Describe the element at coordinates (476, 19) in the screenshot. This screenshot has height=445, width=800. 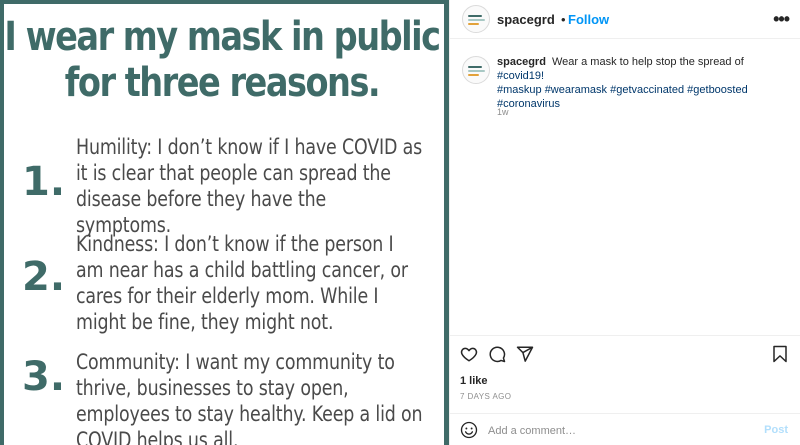
I see `avatar` at that location.